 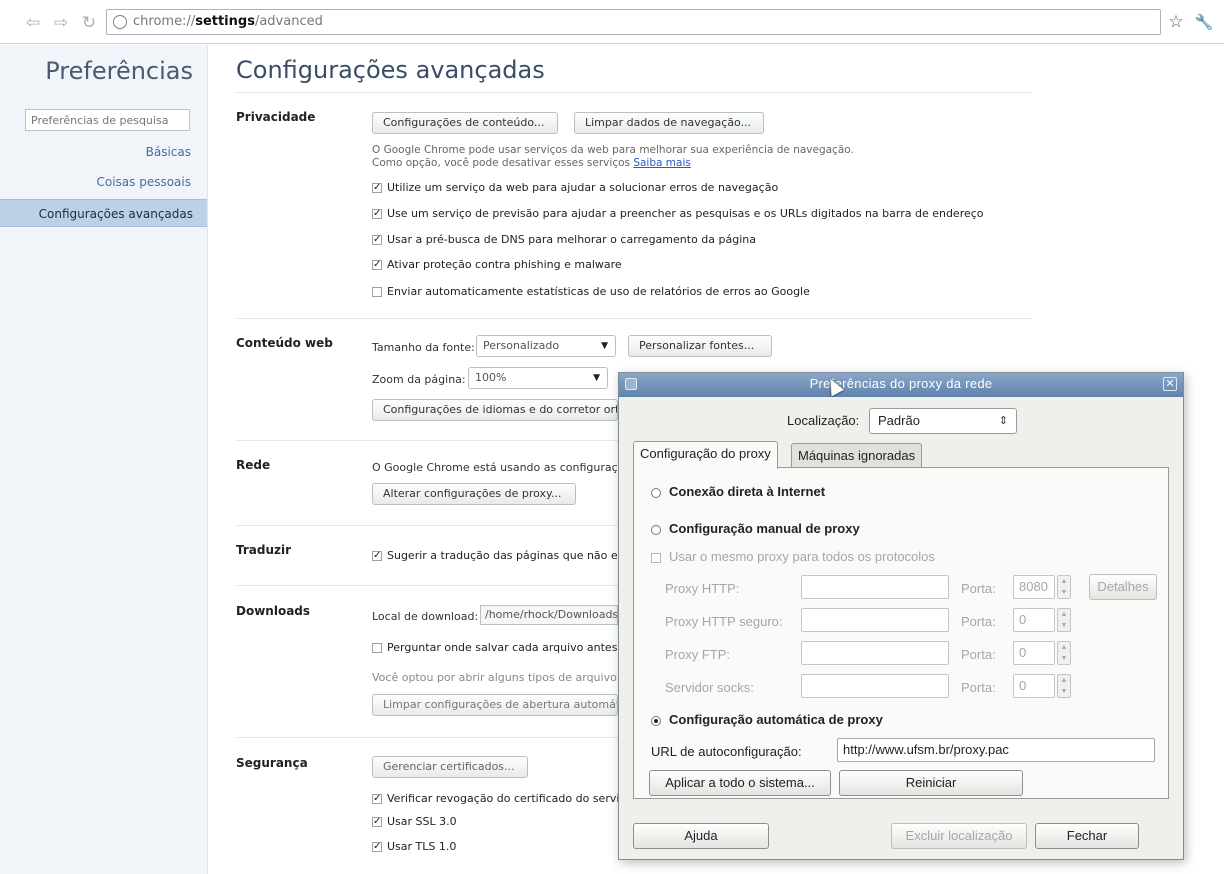 I want to click on radio-manual, so click(x=656, y=530).